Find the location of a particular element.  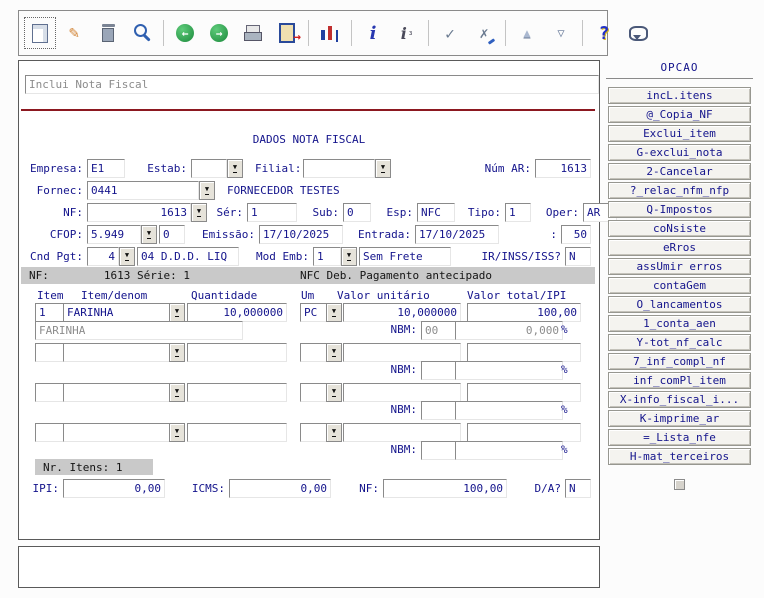

cnd-pgt-dropdown-icon is located at coordinates (127, 256).